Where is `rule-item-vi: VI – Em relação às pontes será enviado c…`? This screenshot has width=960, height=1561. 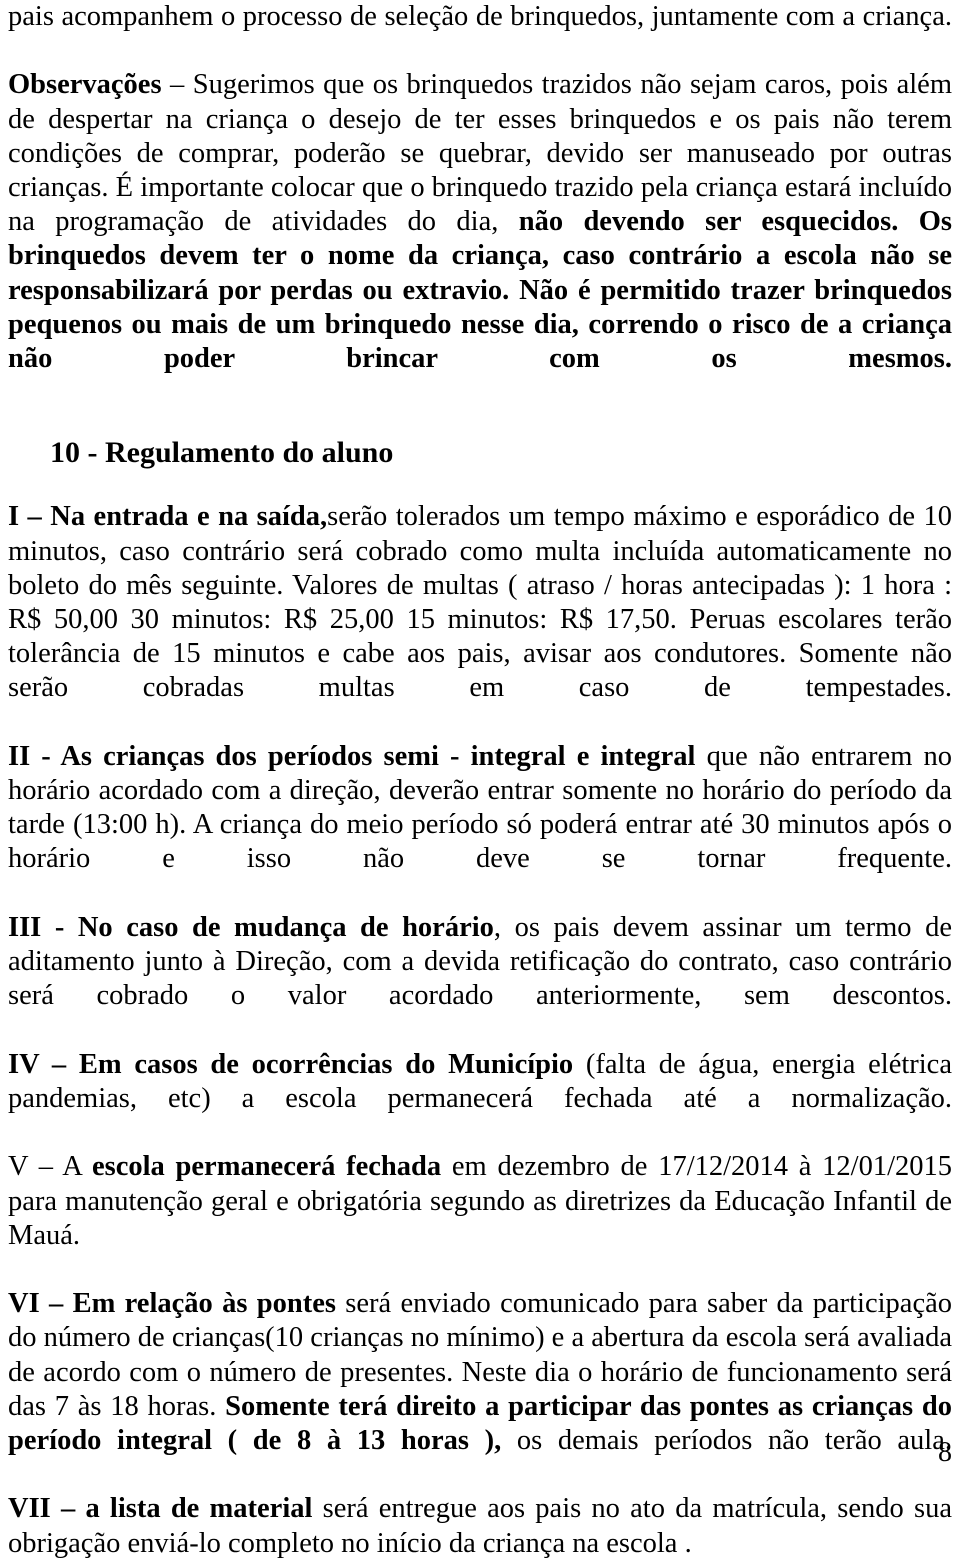 rule-item-vi: VI – Em relação às pontes será enviado c… is located at coordinates (480, 1389).